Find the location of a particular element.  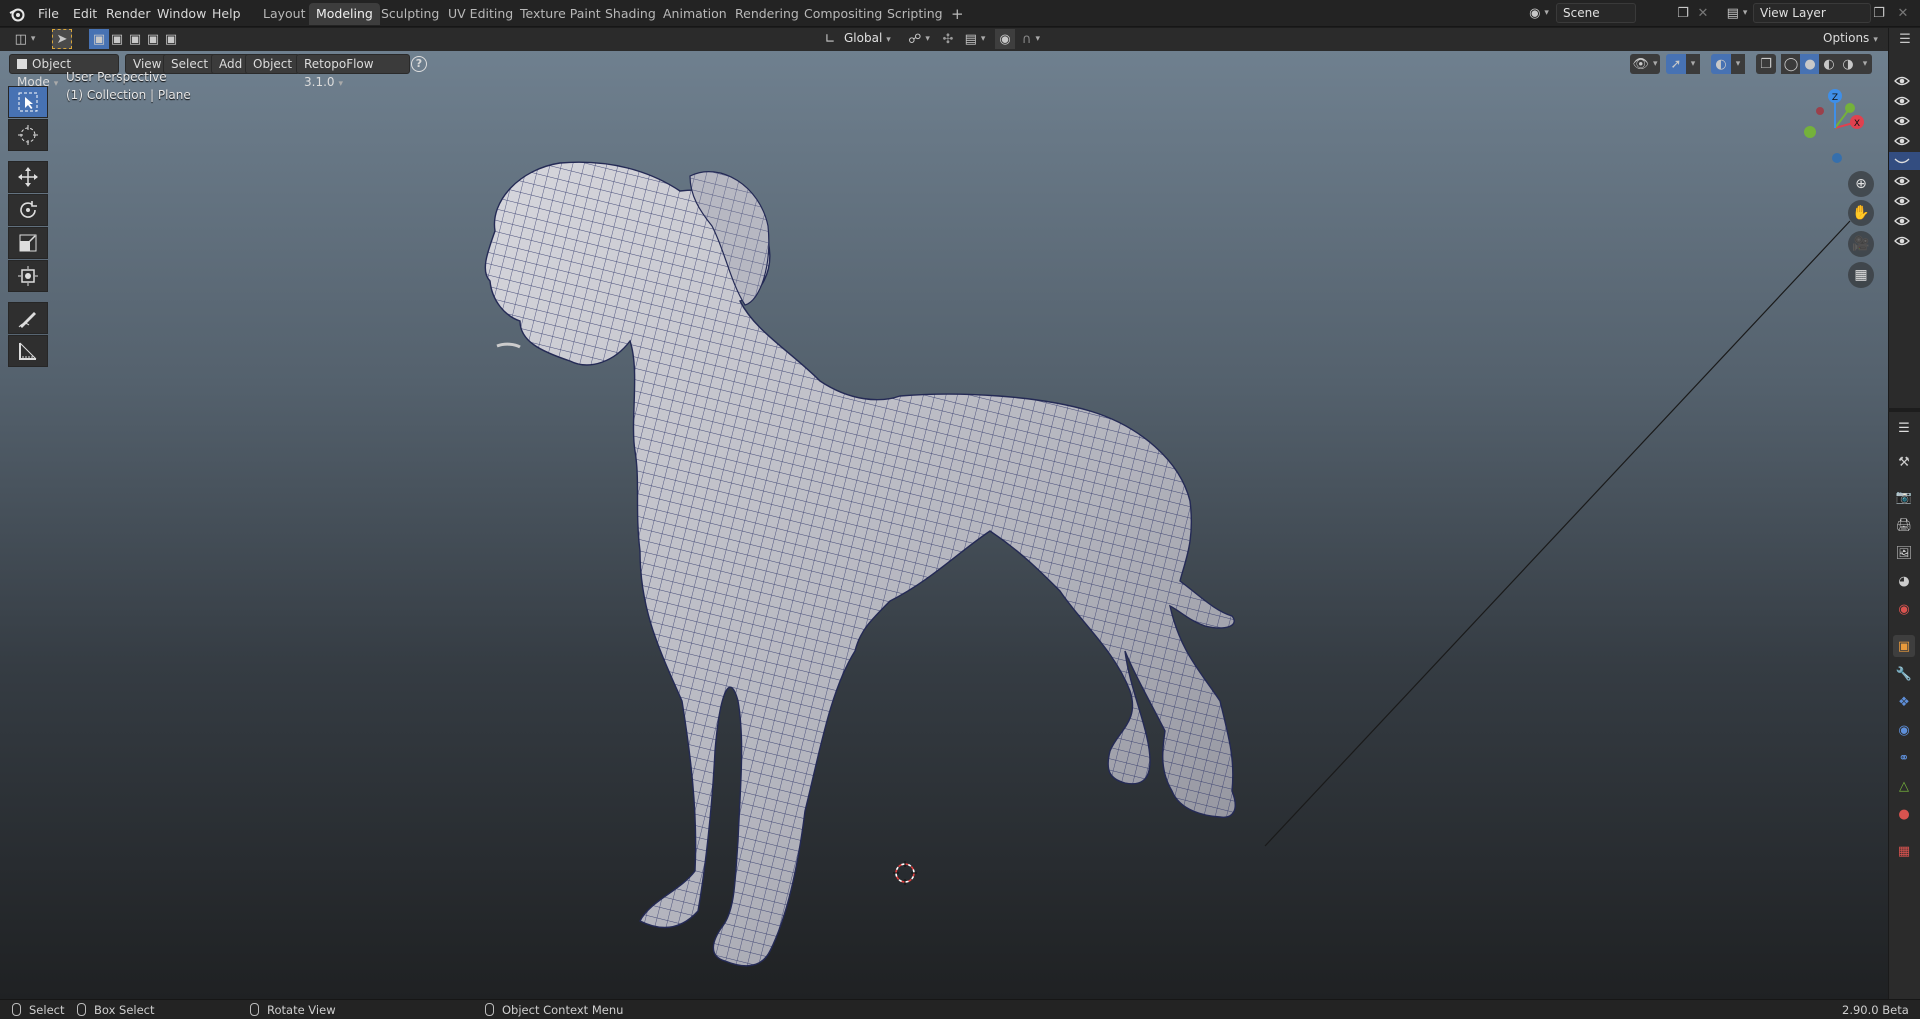

navigation-gizmo: Z X is located at coordinates (1835, 126).